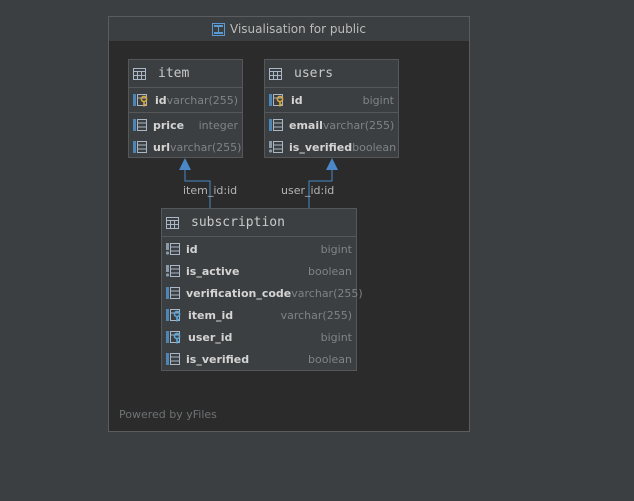  Describe the element at coordinates (211, 315) in the screenshot. I see `column-name: item_id` at that location.